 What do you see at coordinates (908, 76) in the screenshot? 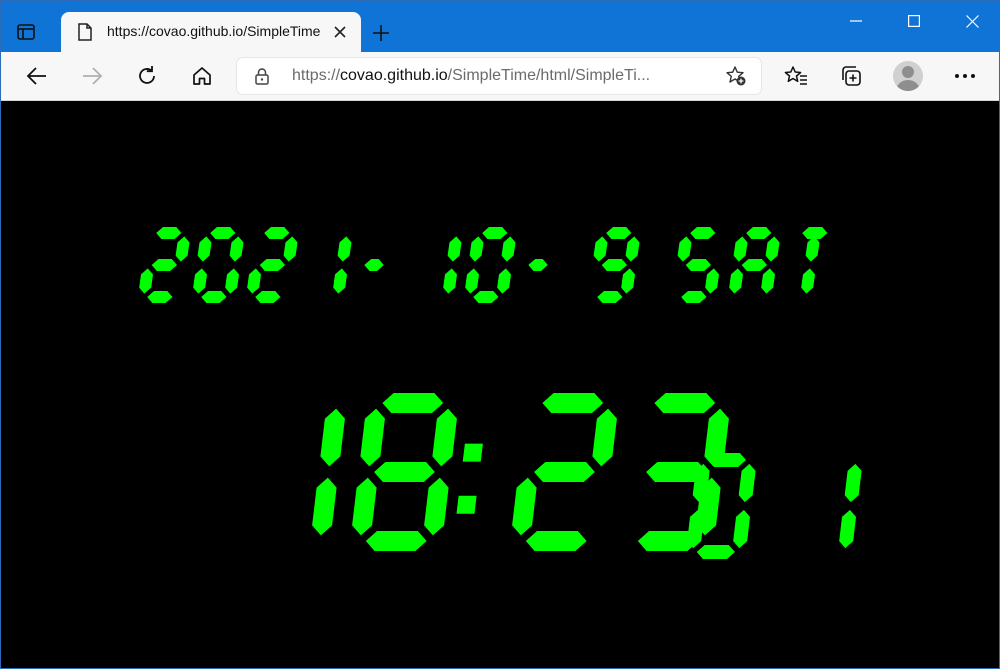
I see `avatar` at bounding box center [908, 76].